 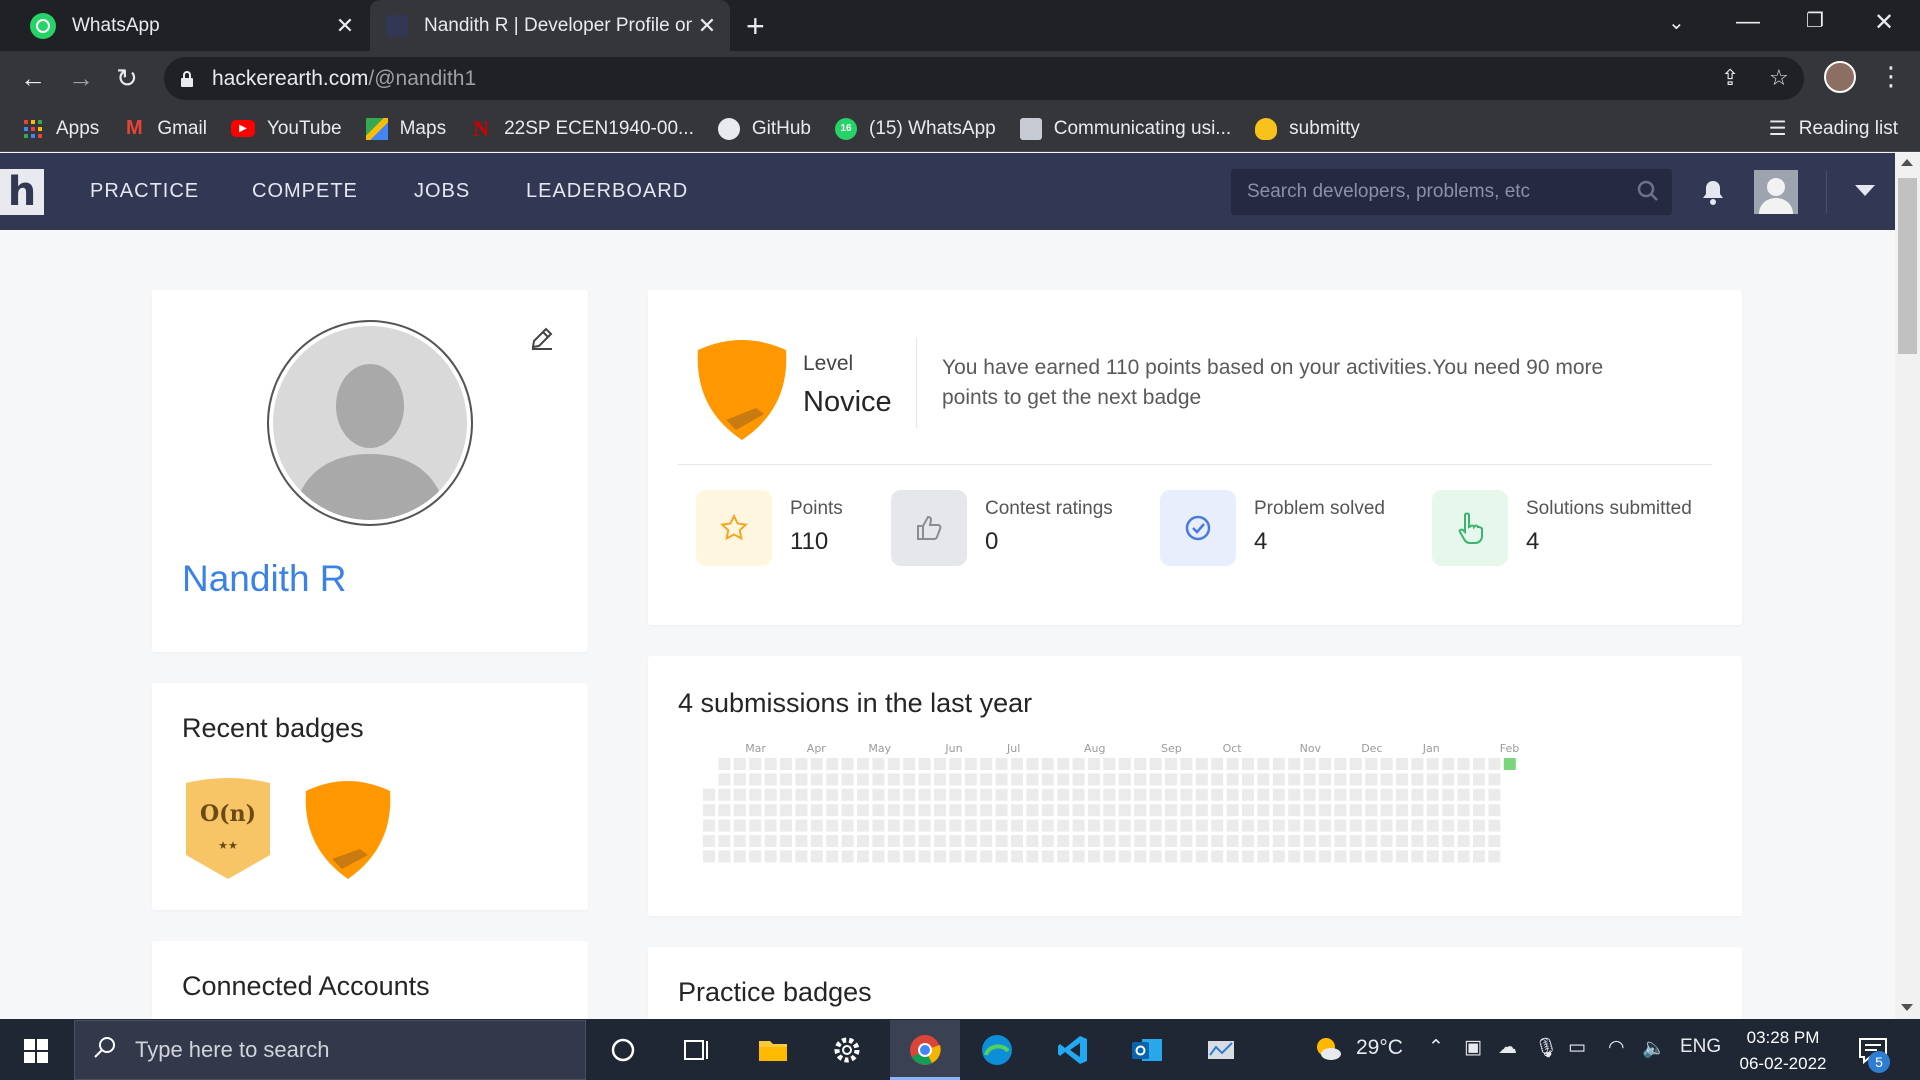 I want to click on tab-whatsapp: WhatsApp ✕, so click(x=191, y=25).